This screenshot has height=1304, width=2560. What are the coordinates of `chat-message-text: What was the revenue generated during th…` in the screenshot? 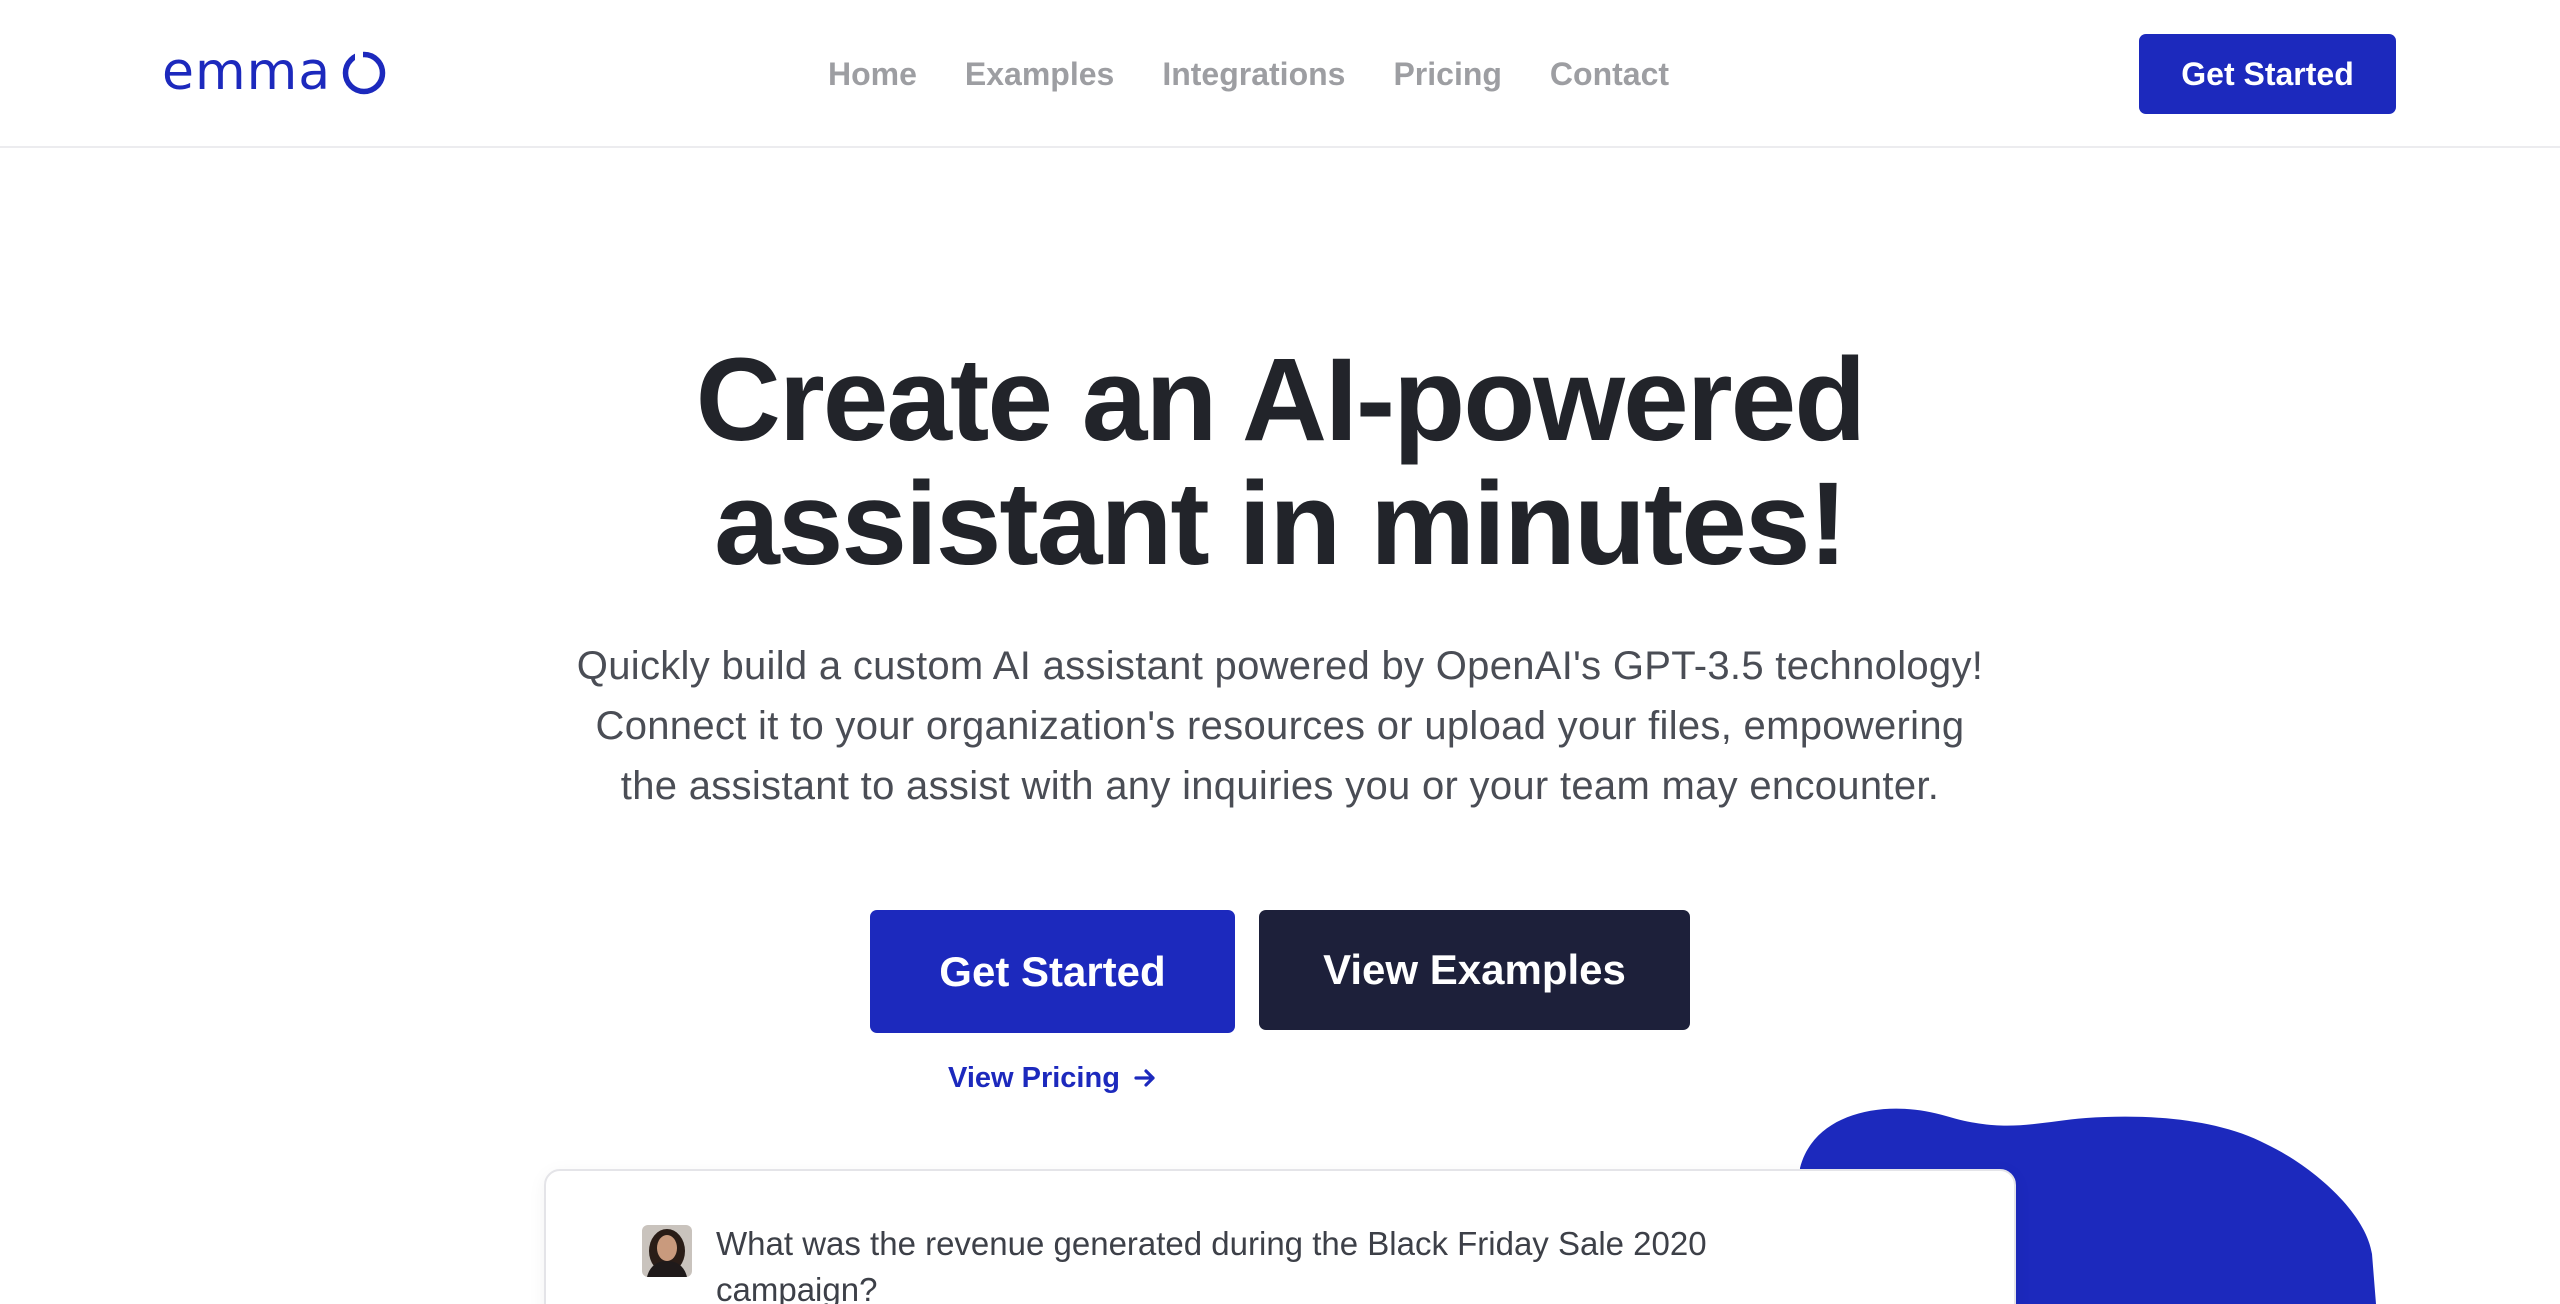 It's located at (1211, 1264).